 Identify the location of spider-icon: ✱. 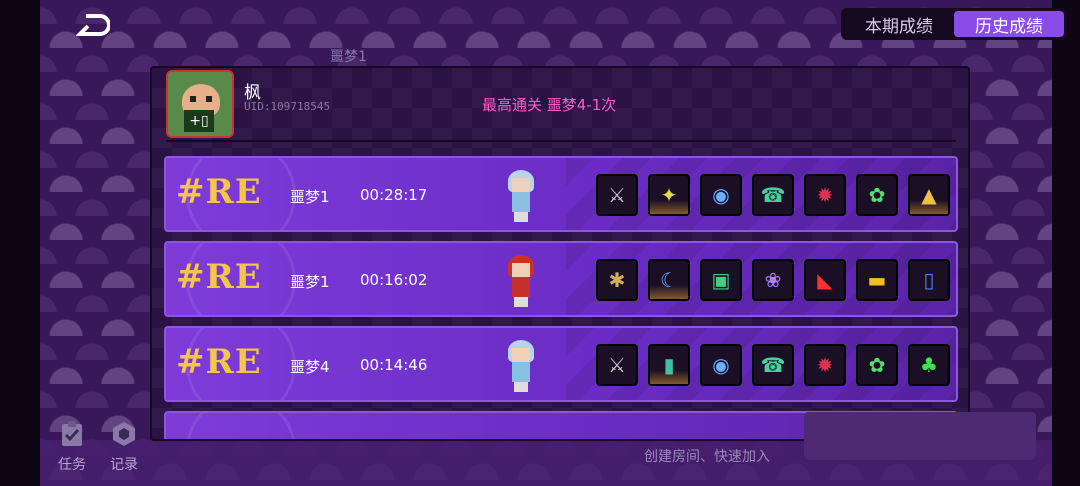
(617, 280).